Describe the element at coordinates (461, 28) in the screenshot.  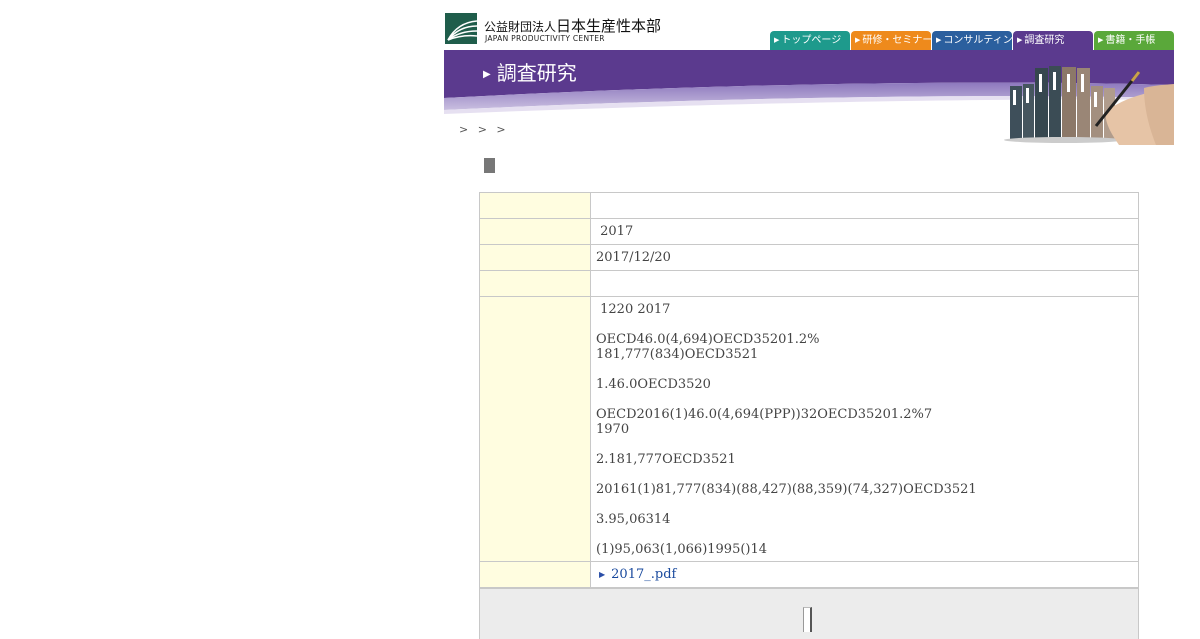
I see `logo-mark-icon` at that location.